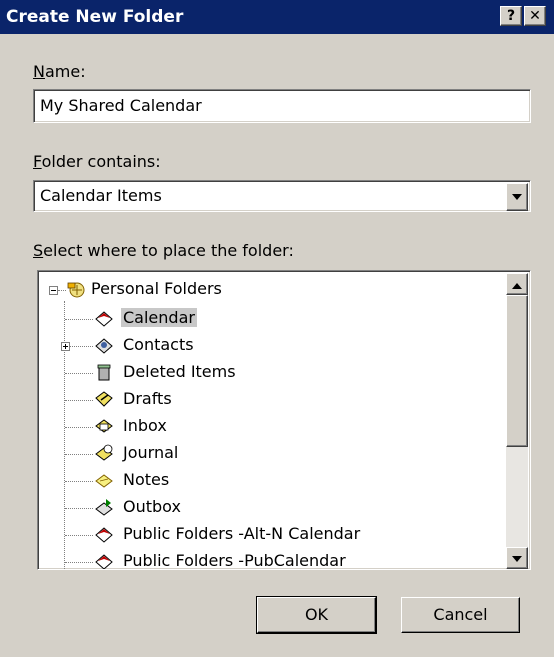 This screenshot has width=554, height=657. What do you see at coordinates (152, 506) in the screenshot?
I see `tree-item-outbox: Outbox` at bounding box center [152, 506].